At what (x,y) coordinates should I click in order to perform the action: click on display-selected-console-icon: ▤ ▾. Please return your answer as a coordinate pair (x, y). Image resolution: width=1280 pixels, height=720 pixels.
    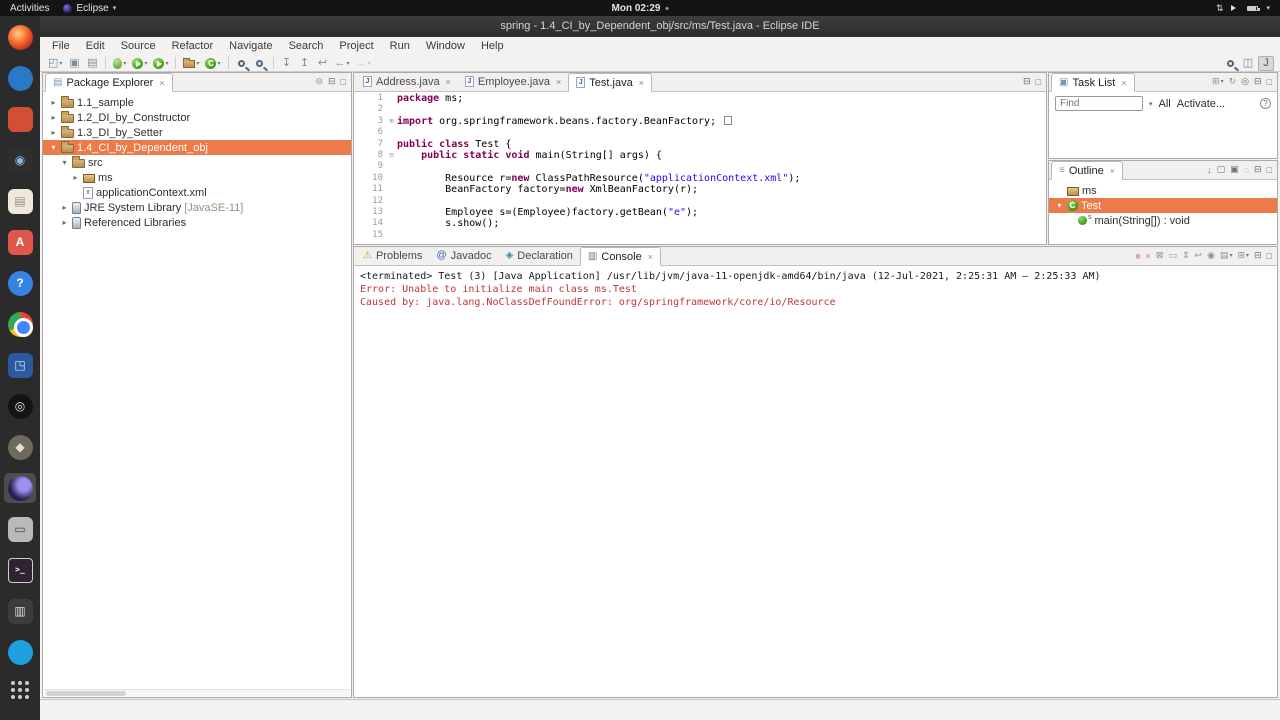
    Looking at the image, I should click on (1226, 255).